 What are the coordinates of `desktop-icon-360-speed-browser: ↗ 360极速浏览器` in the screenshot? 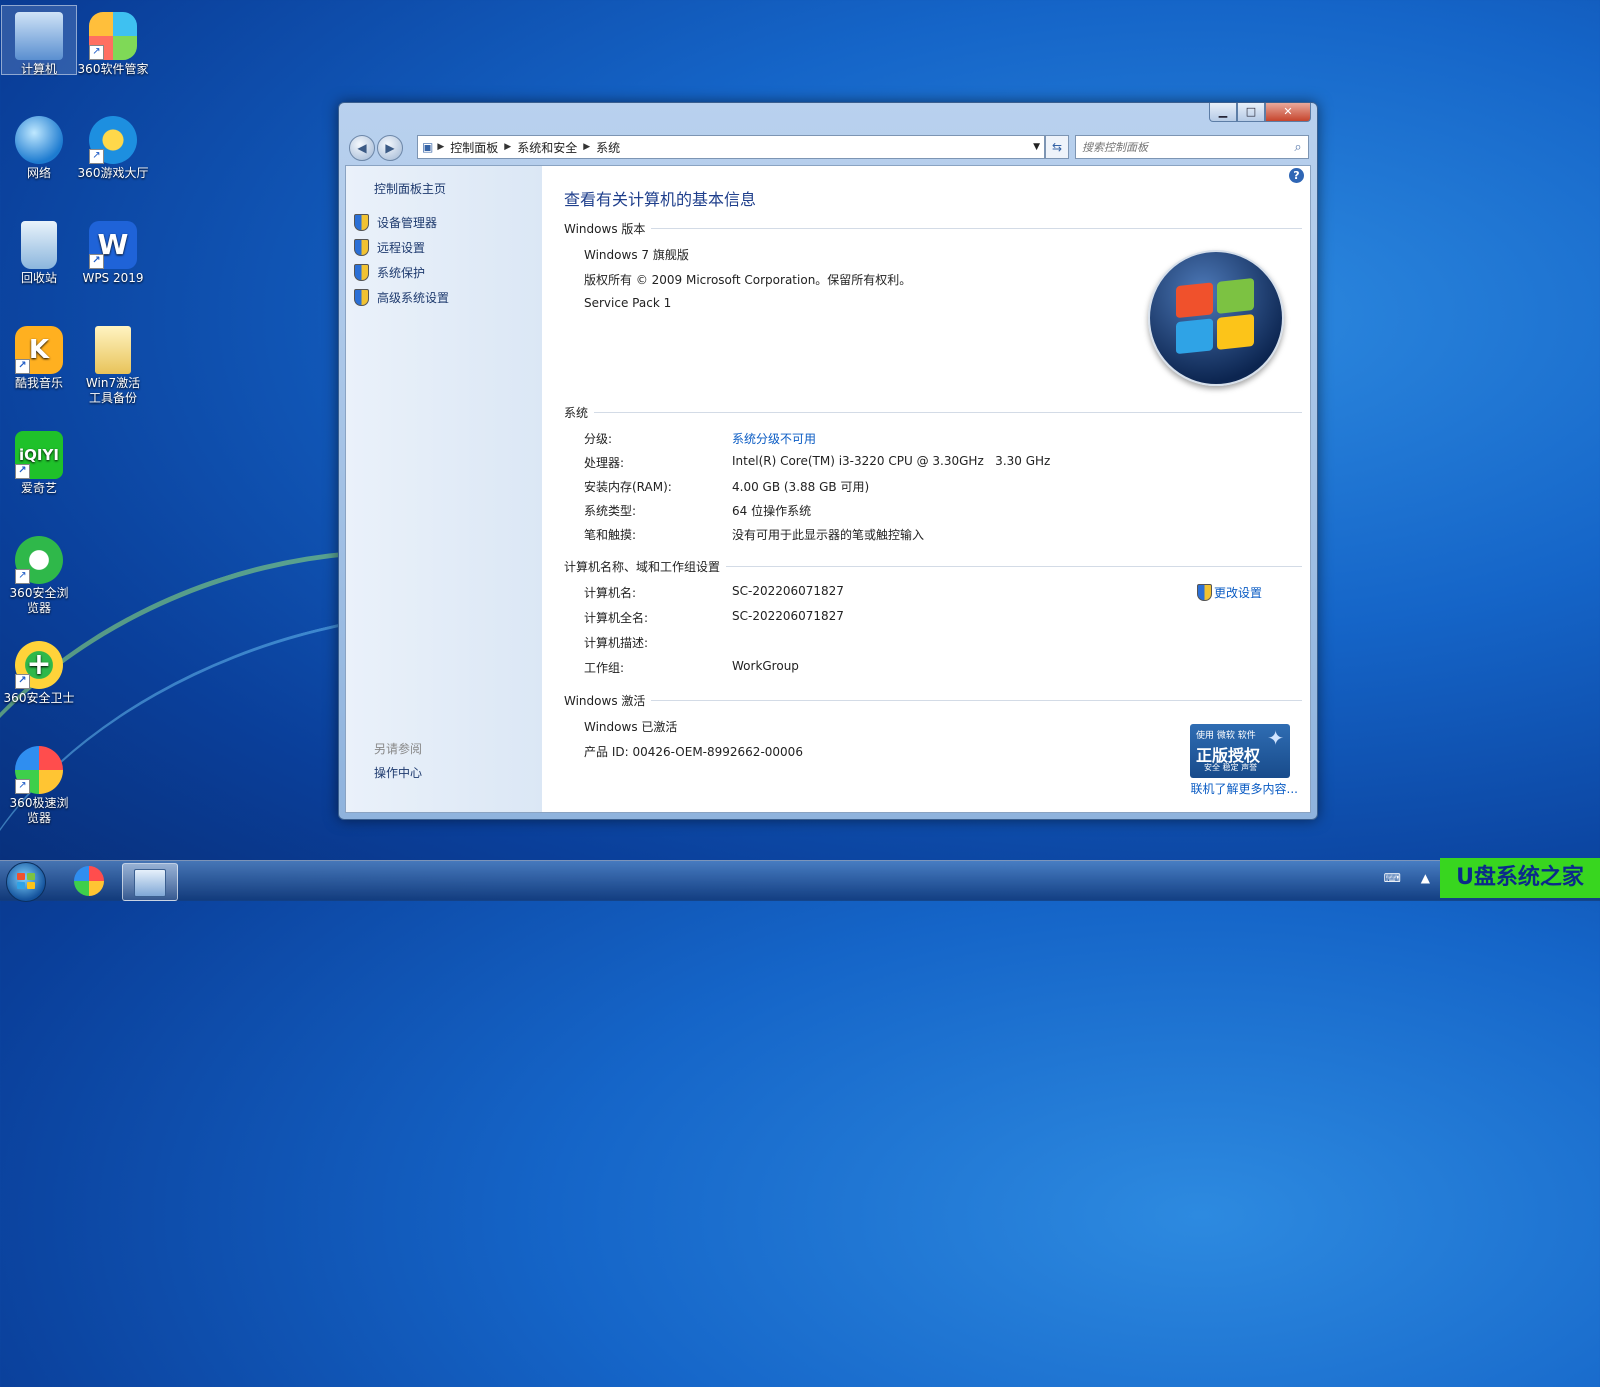 It's located at (39, 783).